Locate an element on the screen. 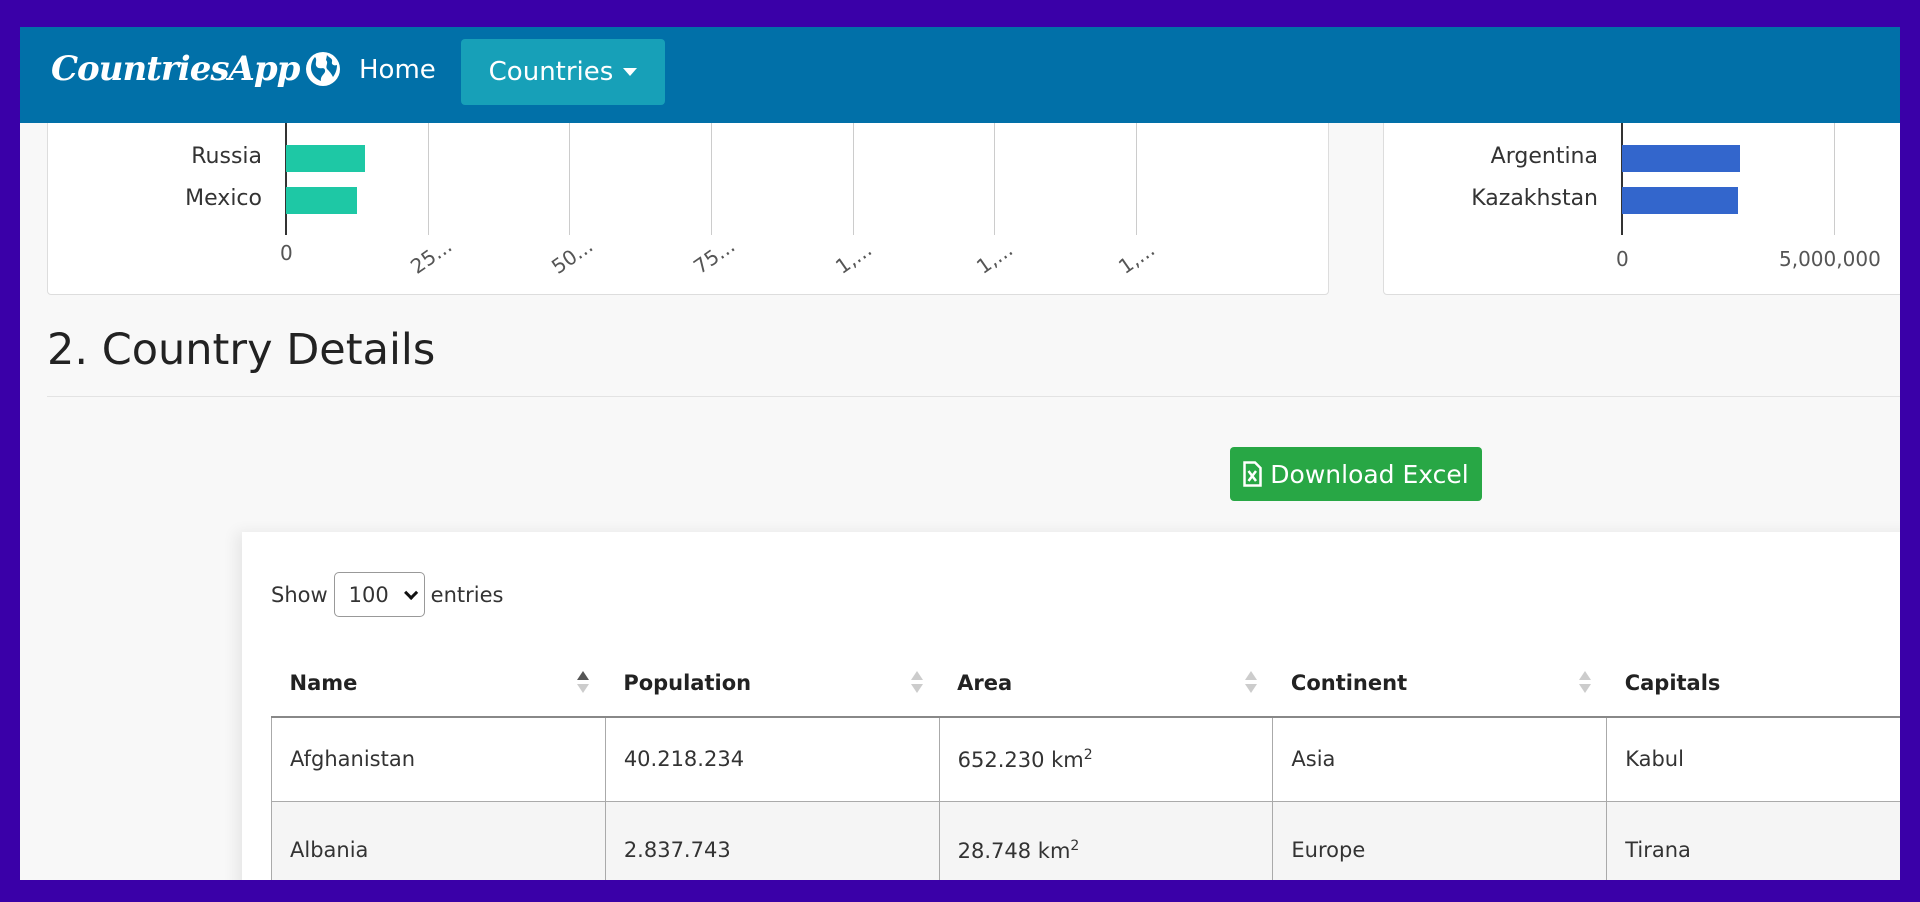  caret-down-icon is located at coordinates (630, 72).